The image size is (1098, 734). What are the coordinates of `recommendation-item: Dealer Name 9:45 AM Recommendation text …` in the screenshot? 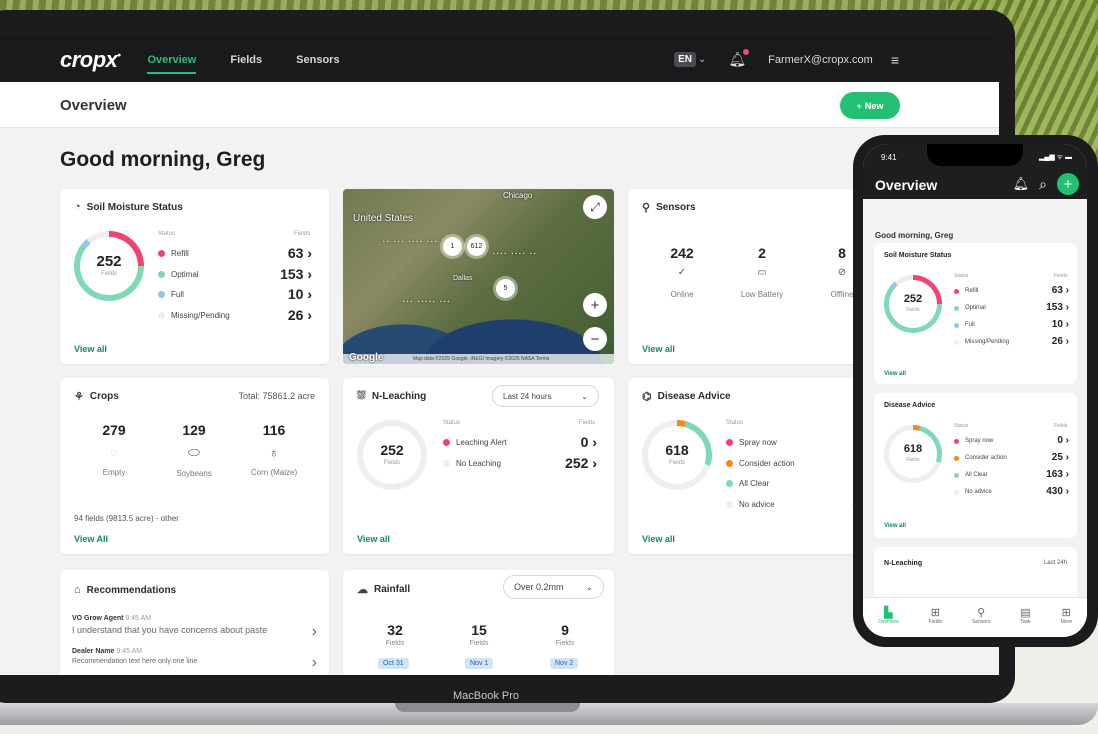 It's located at (194, 659).